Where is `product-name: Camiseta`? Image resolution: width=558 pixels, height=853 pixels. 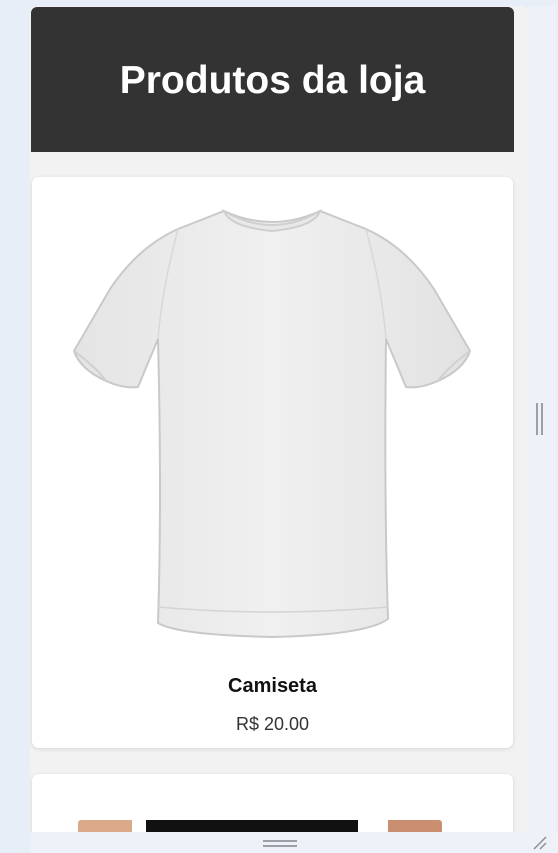
product-name: Camiseta is located at coordinates (272, 686).